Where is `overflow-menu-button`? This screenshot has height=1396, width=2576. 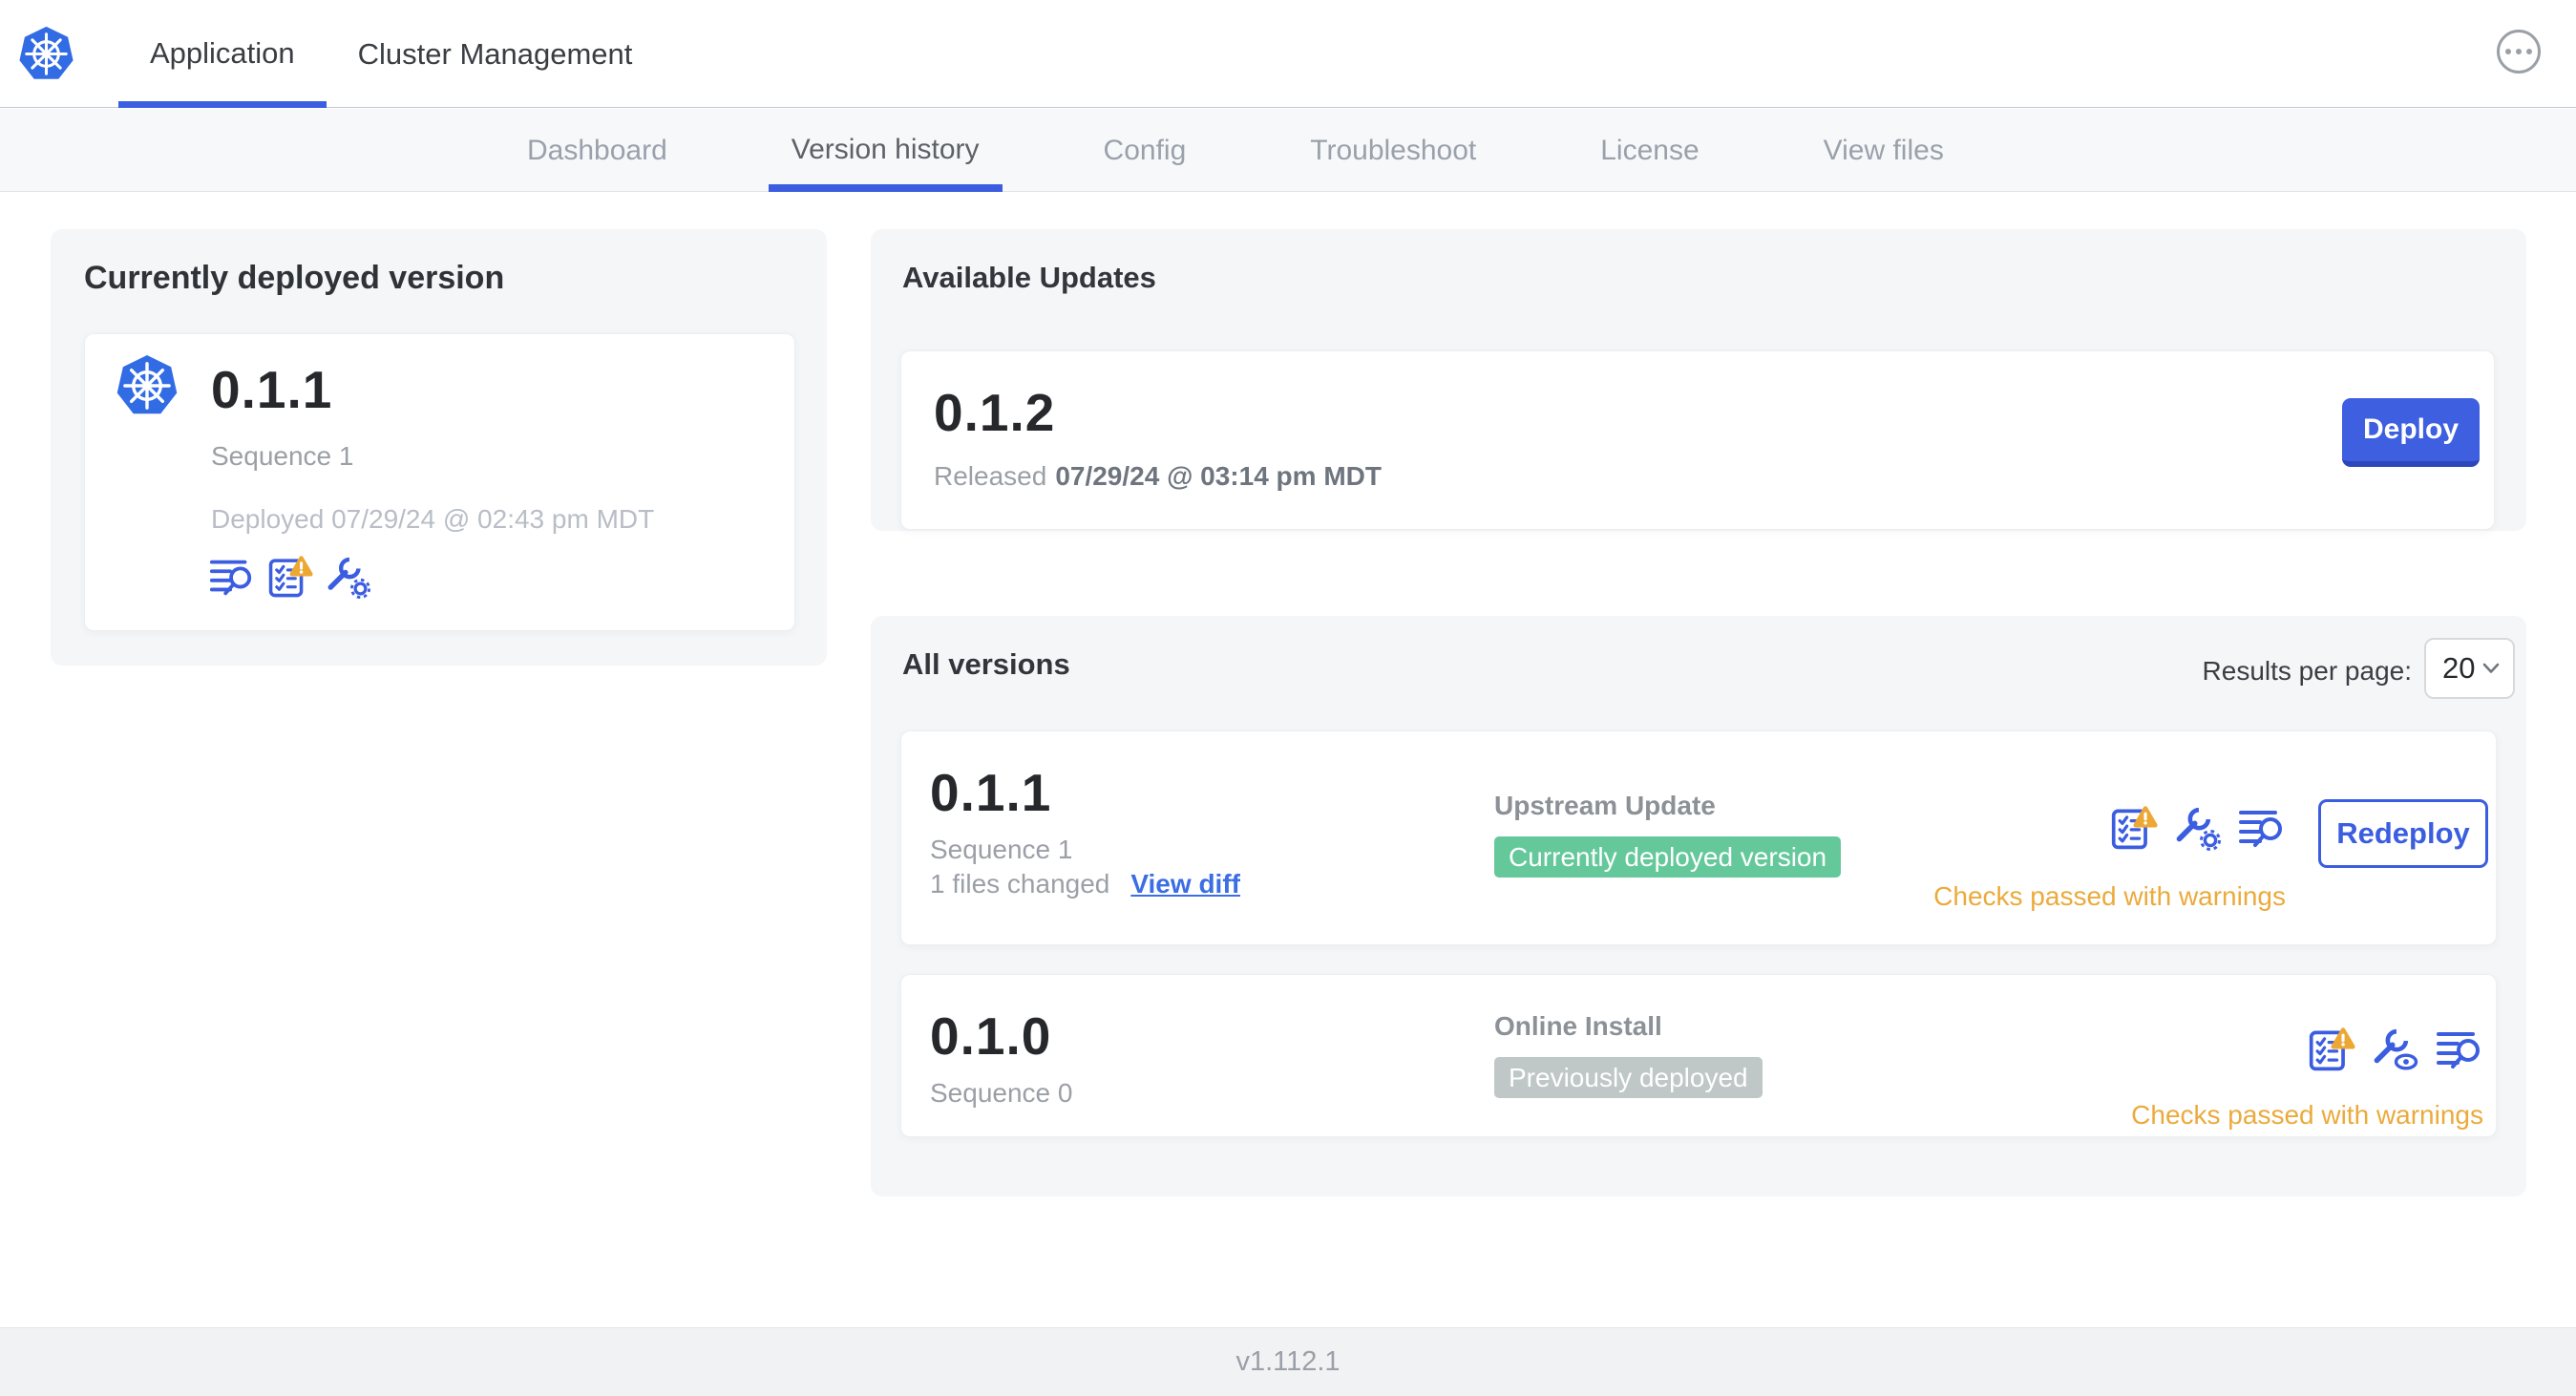
overflow-menu-button is located at coordinates (2519, 52).